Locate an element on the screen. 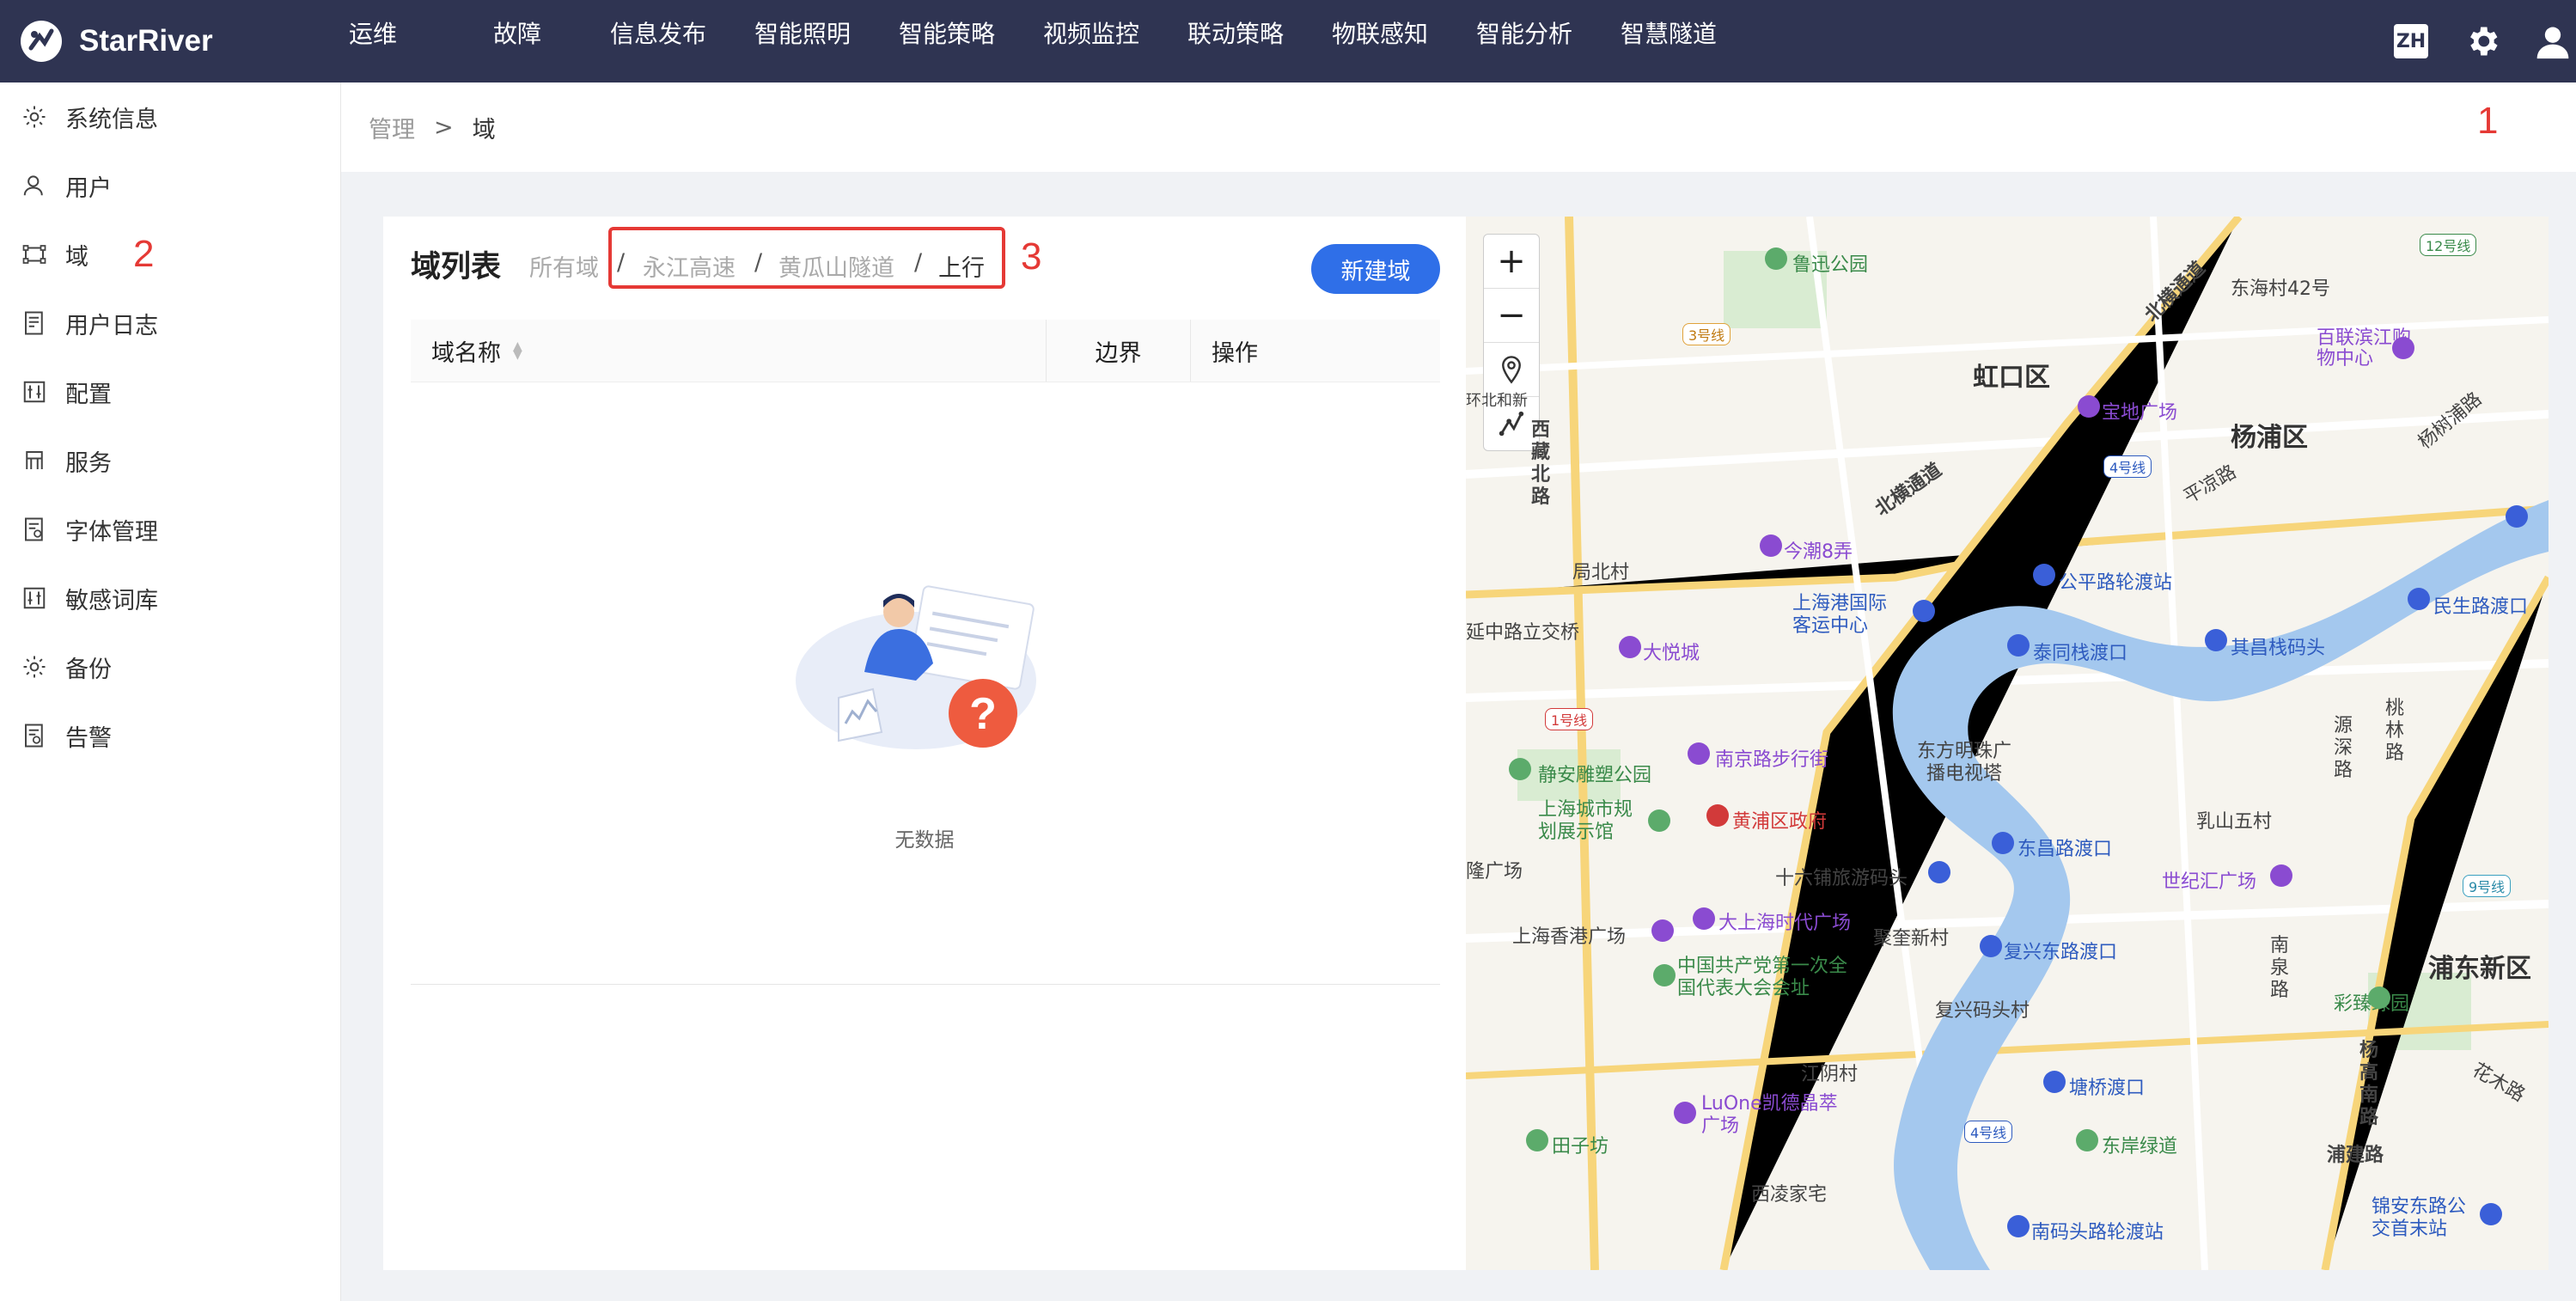 The width and height of the screenshot is (2576, 1301). sidebar-item-sensitive-words: 敏感词库 is located at coordinates (170, 598).